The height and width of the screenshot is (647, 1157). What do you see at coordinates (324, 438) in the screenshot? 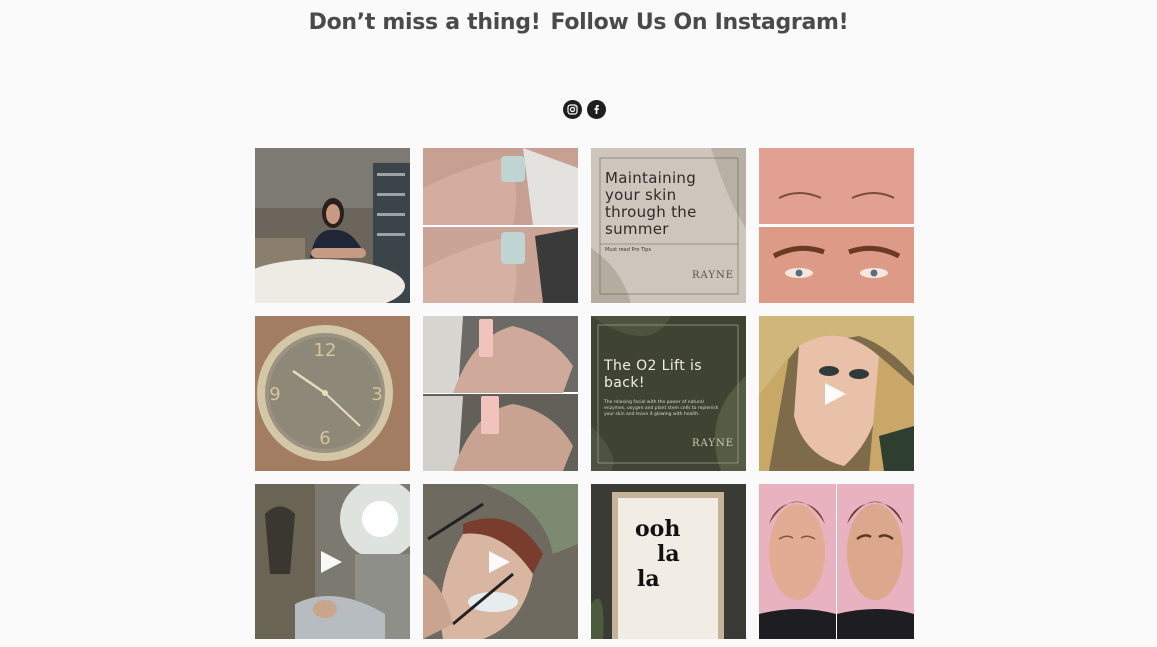
I see `svg-text: 6` at bounding box center [324, 438].